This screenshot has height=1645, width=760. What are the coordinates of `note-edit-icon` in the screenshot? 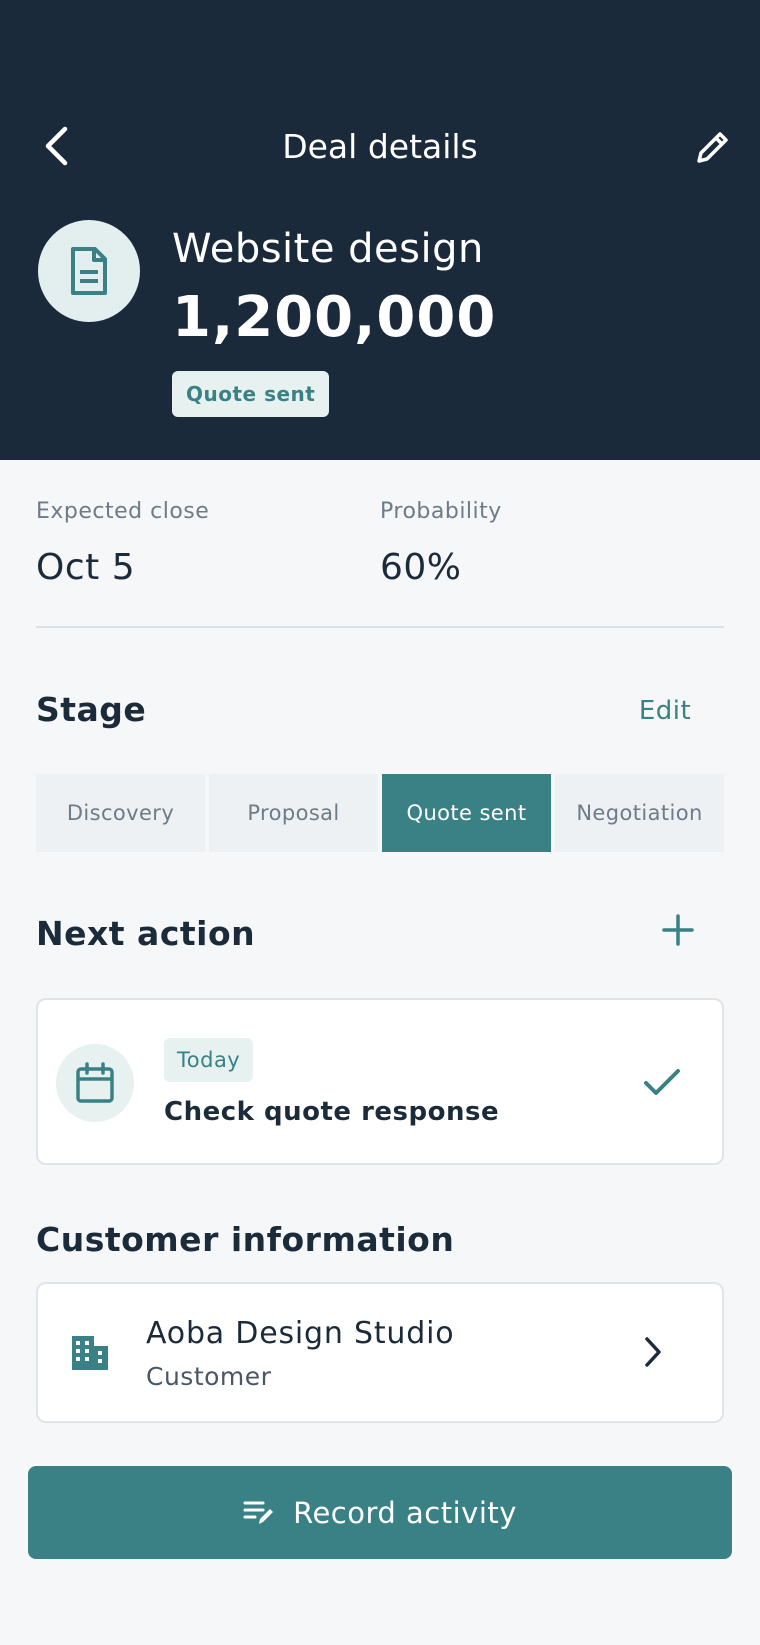 It's located at (258, 1512).